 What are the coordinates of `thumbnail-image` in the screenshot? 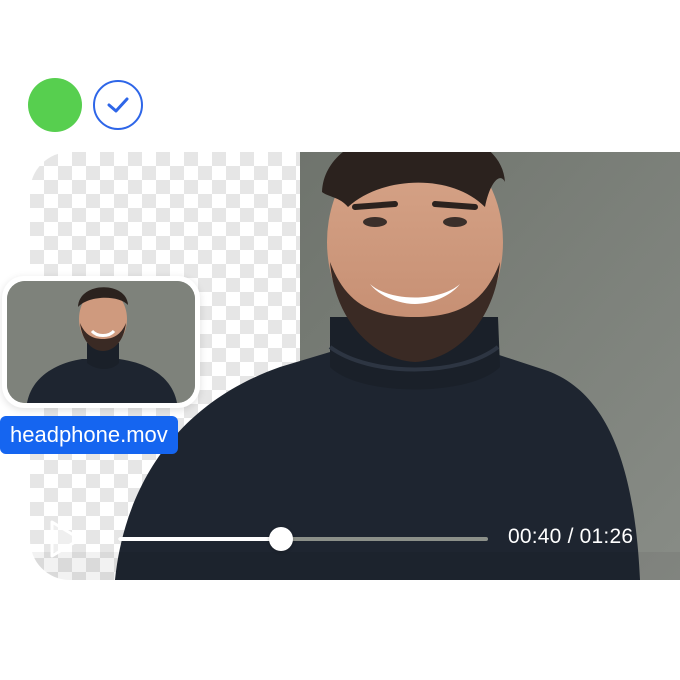 It's located at (101, 342).